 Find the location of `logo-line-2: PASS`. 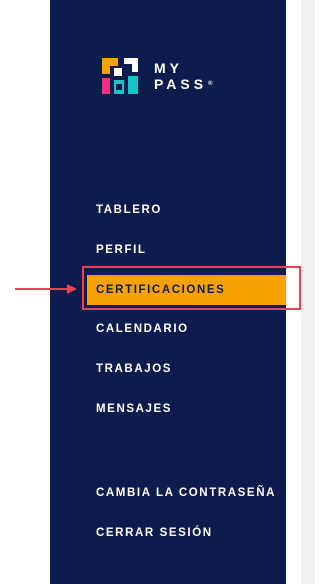

logo-line-2: PASS is located at coordinates (181, 84).